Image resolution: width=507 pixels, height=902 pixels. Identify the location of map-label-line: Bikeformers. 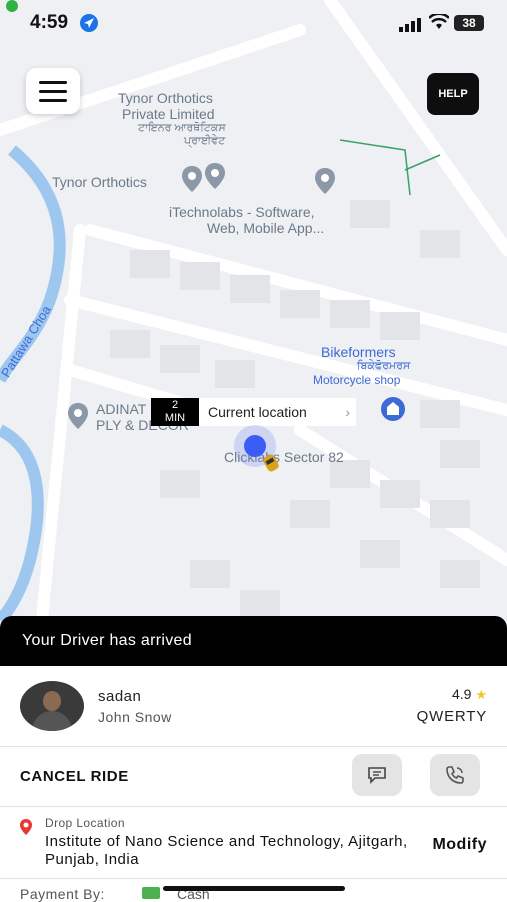
(358, 352).